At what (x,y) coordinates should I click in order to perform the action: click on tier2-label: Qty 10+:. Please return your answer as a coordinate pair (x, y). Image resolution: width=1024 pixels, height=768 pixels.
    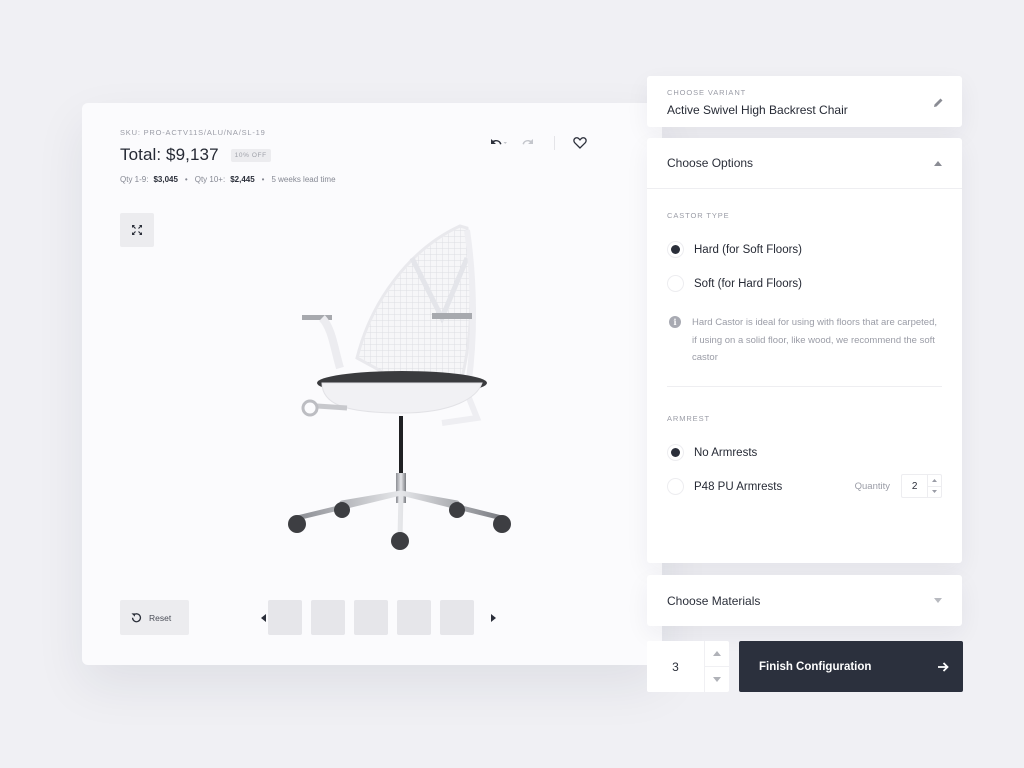
    Looking at the image, I should click on (210, 179).